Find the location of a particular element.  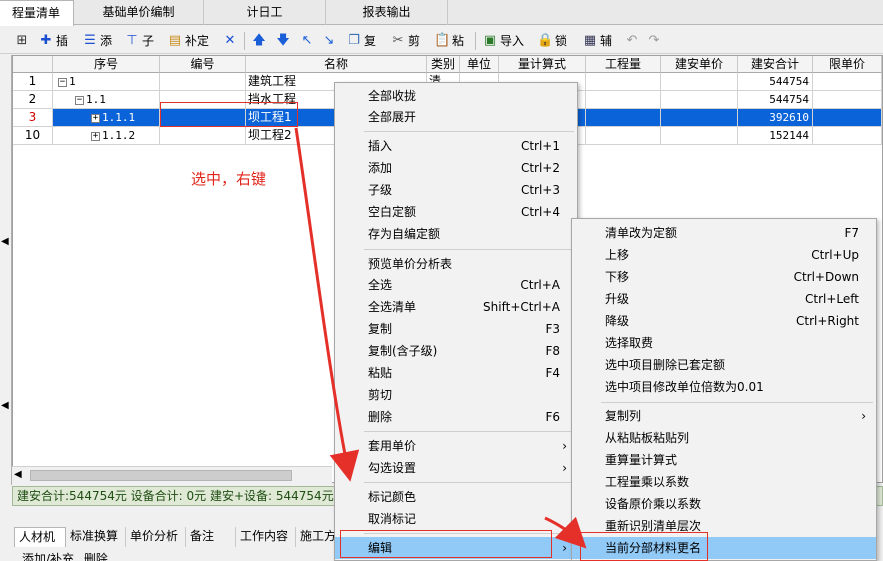

annotation-arrow-to-rename is located at coordinates (565, 532).